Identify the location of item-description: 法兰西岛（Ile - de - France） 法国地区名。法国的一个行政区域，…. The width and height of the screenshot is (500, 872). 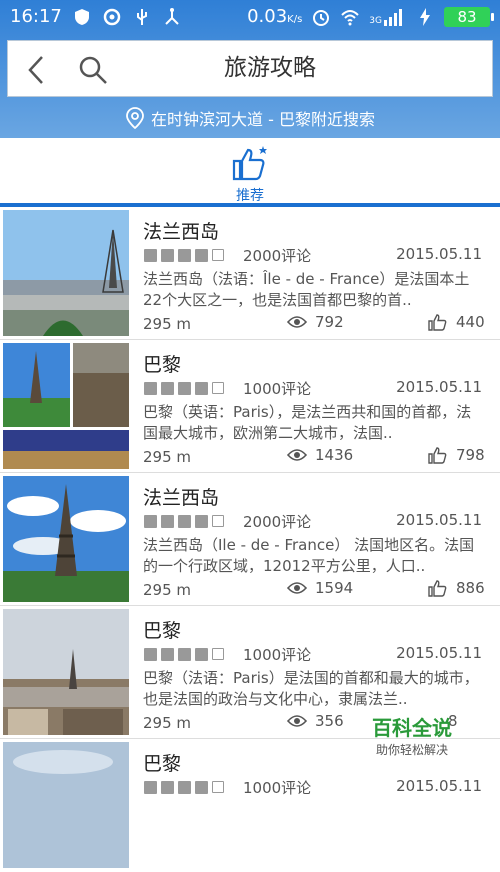
(309, 555).